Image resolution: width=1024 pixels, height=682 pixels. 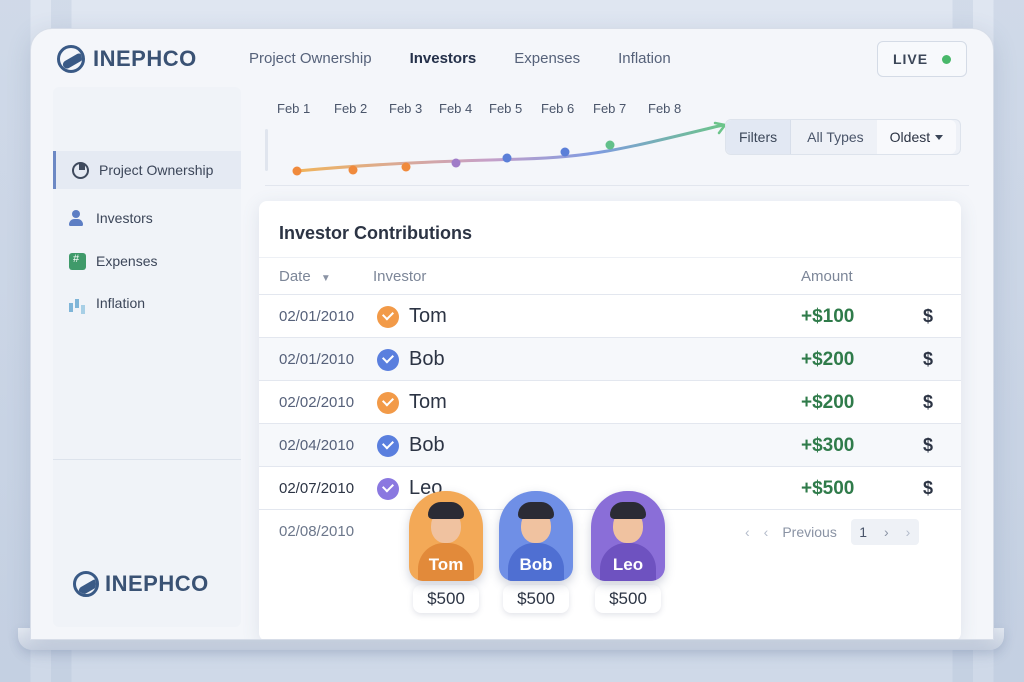 What do you see at coordinates (536, 536) in the screenshot?
I see `avatar: Bob` at bounding box center [536, 536].